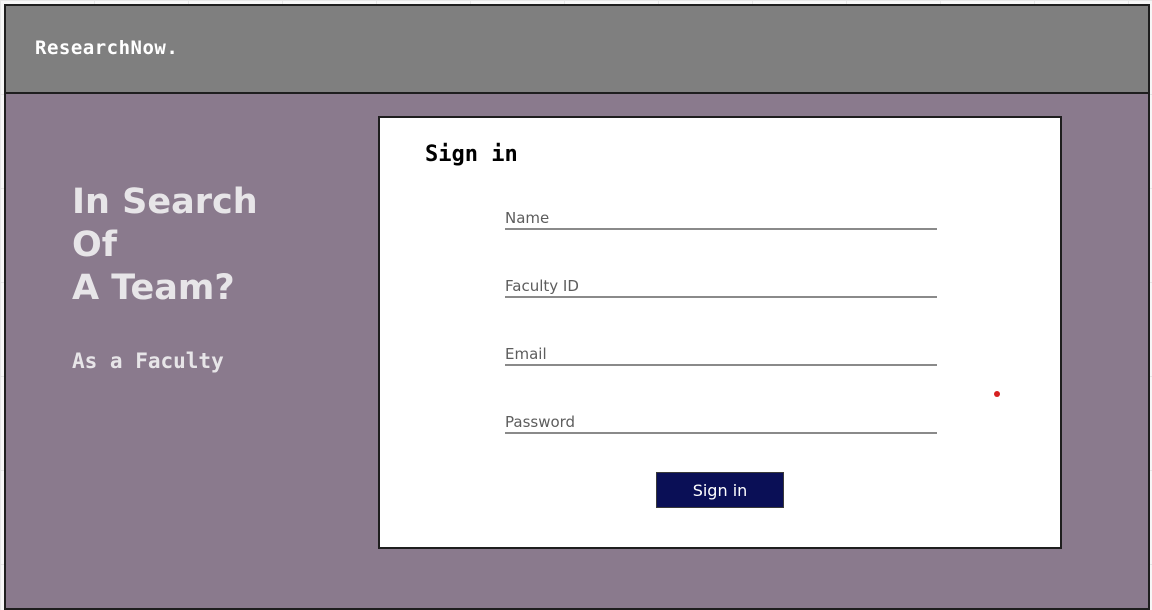 The height and width of the screenshot is (610, 1152). I want to click on name-field-label: Name, so click(527, 218).